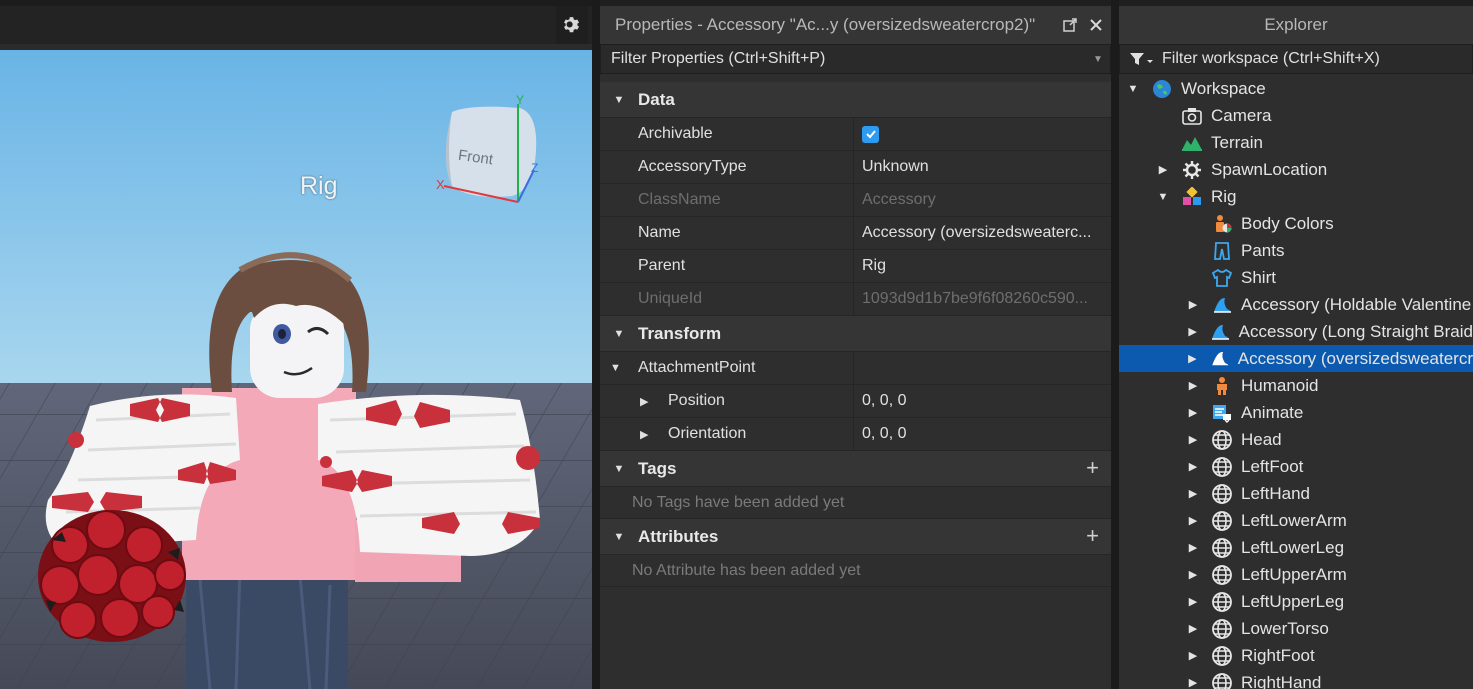 The width and height of the screenshot is (1473, 689). Describe the element at coordinates (1223, 88) in the screenshot. I see `explorer-item-label: Workspace` at that location.